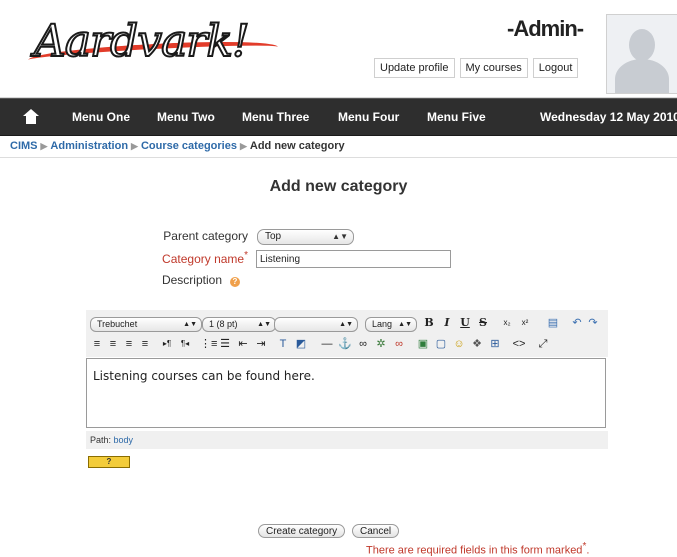 This screenshot has height=557, width=677. Describe the element at coordinates (283, 344) in the screenshot. I see `text-color-icon: T` at that location.